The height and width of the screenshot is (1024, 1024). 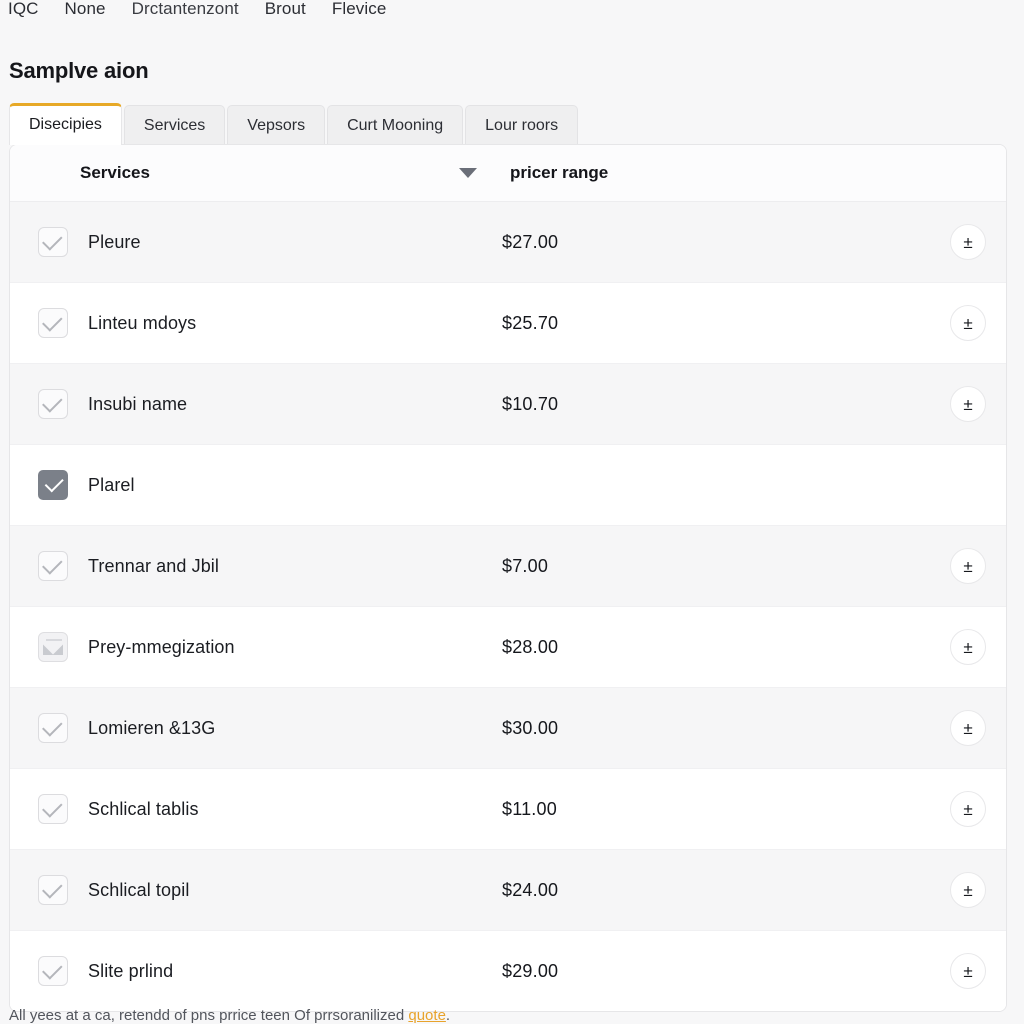 I want to click on row-price-cell: $24.00, so click(x=530, y=889).